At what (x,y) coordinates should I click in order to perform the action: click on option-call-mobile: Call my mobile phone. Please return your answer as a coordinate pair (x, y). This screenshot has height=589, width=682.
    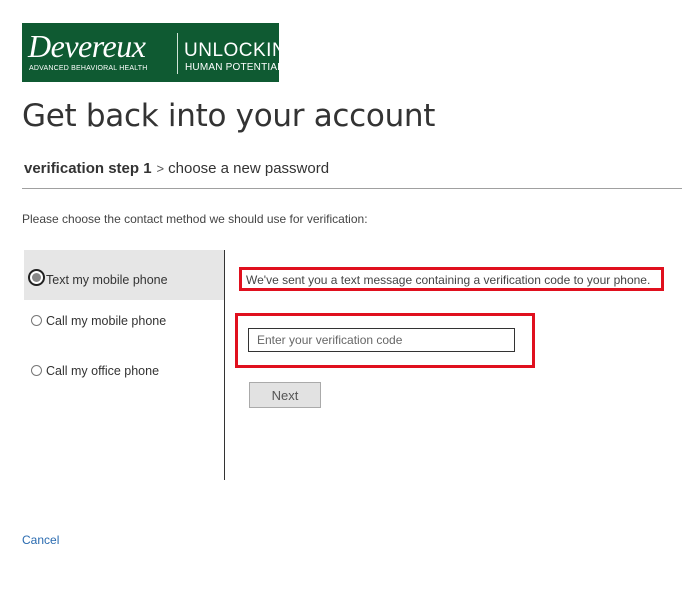
    Looking at the image, I should click on (124, 325).